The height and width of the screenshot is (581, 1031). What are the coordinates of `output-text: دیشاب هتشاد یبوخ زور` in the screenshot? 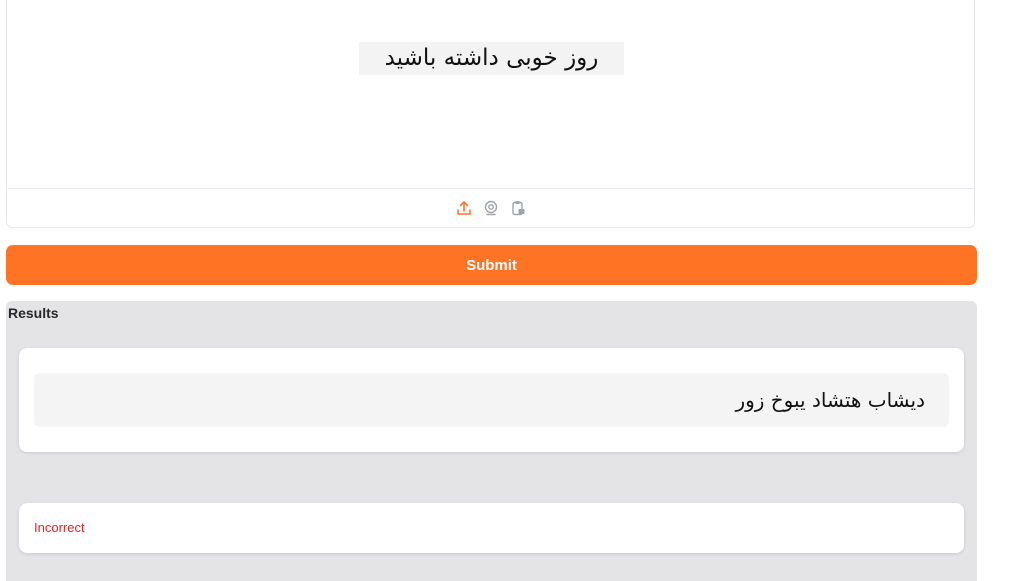 It's located at (491, 400).